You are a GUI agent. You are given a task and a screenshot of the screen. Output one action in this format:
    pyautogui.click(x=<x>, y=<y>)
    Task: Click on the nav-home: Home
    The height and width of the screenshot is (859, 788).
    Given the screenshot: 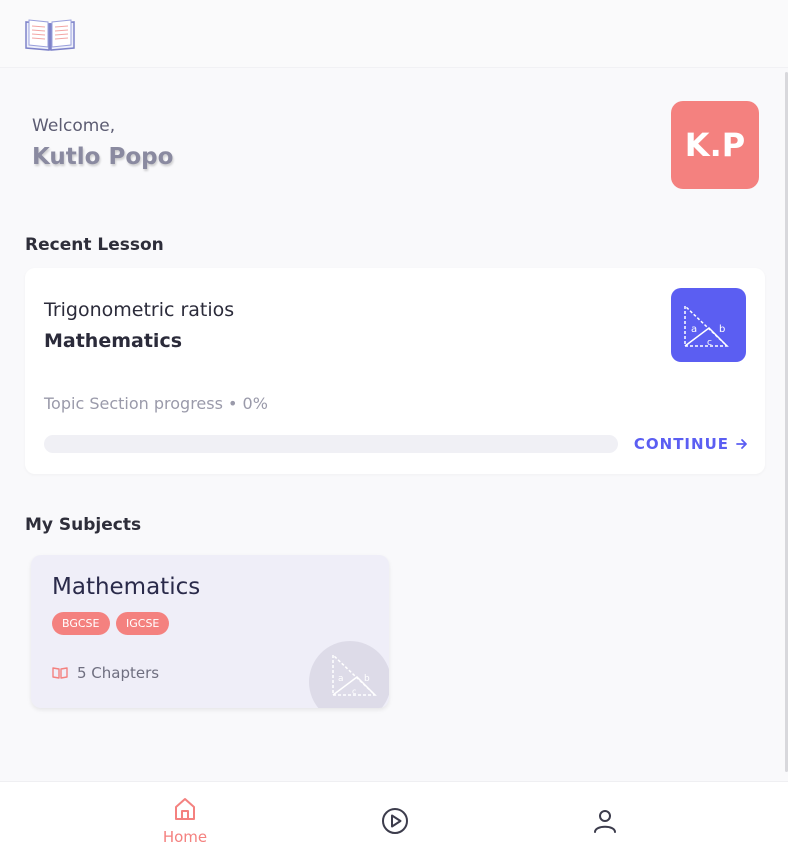 What is the action you would take?
    pyautogui.click(x=185, y=820)
    